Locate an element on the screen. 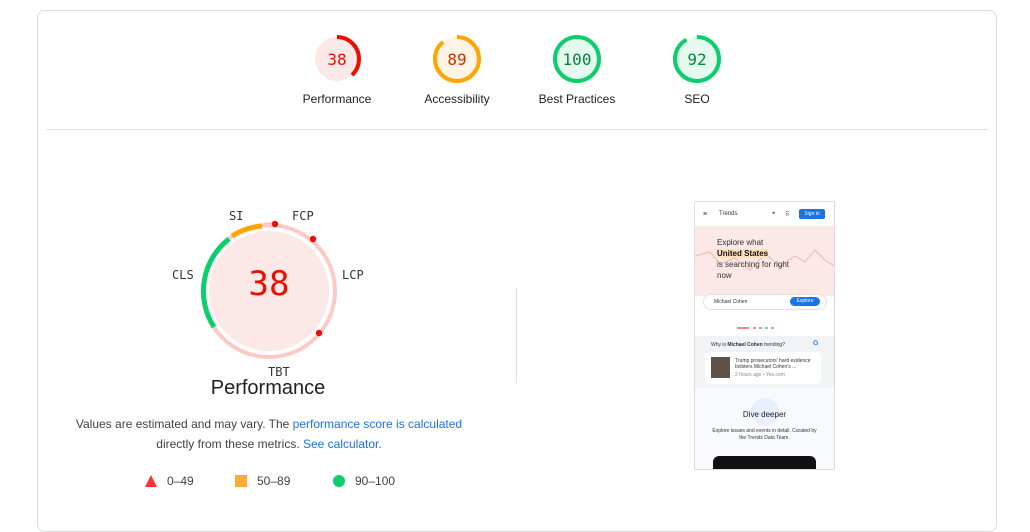  performance-score: 38 is located at coordinates (337, 59).